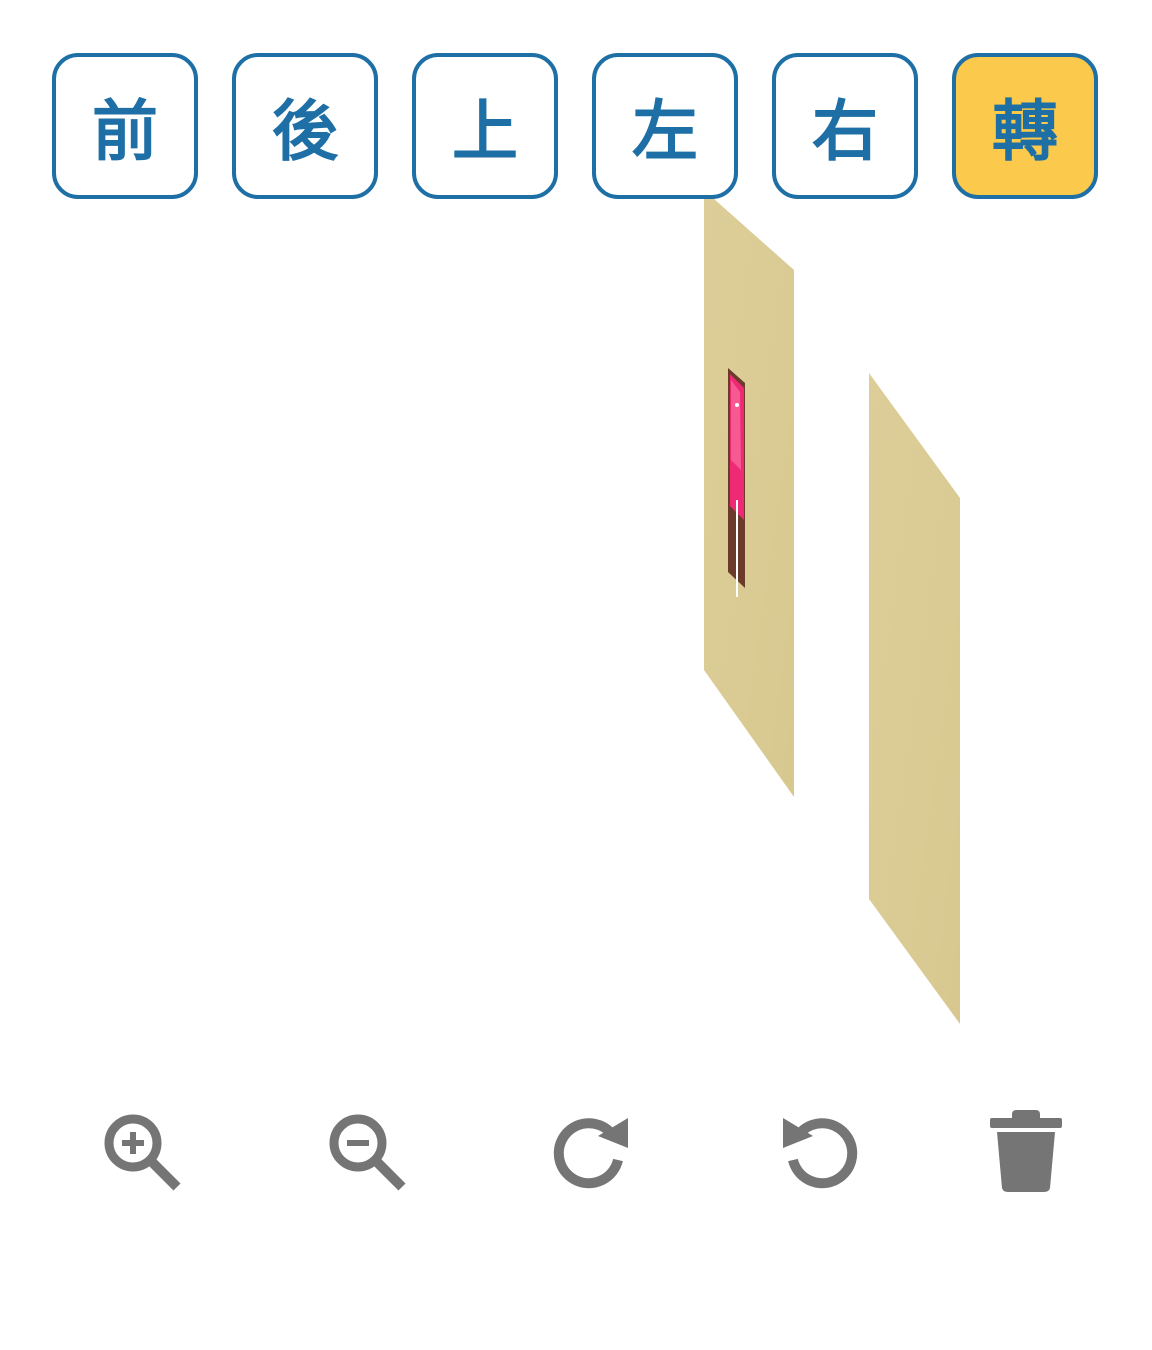 The width and height of the screenshot is (1152, 1350). Describe the element at coordinates (665, 131) in the screenshot. I see `view-left-label: 左` at that location.